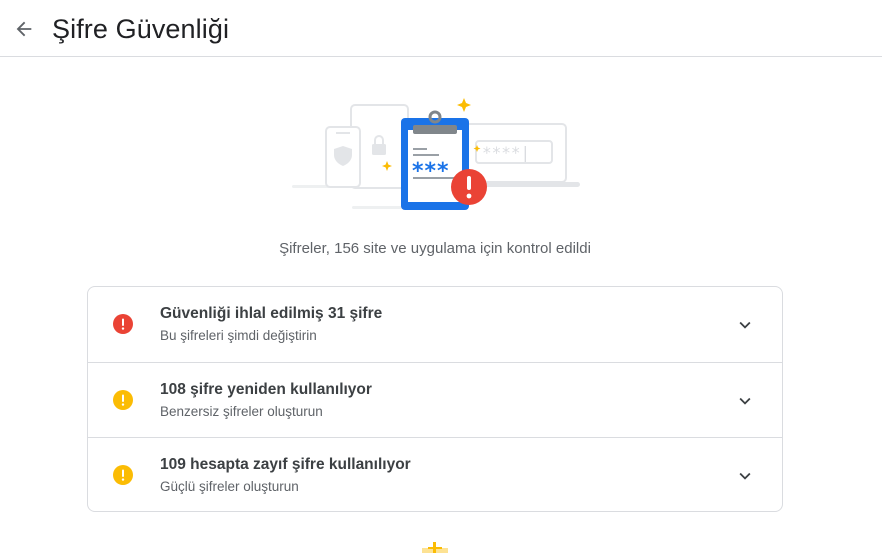  Describe the element at coordinates (266, 389) in the screenshot. I see `issue-title: 108 şifre yeniden kullanılıyor` at that location.